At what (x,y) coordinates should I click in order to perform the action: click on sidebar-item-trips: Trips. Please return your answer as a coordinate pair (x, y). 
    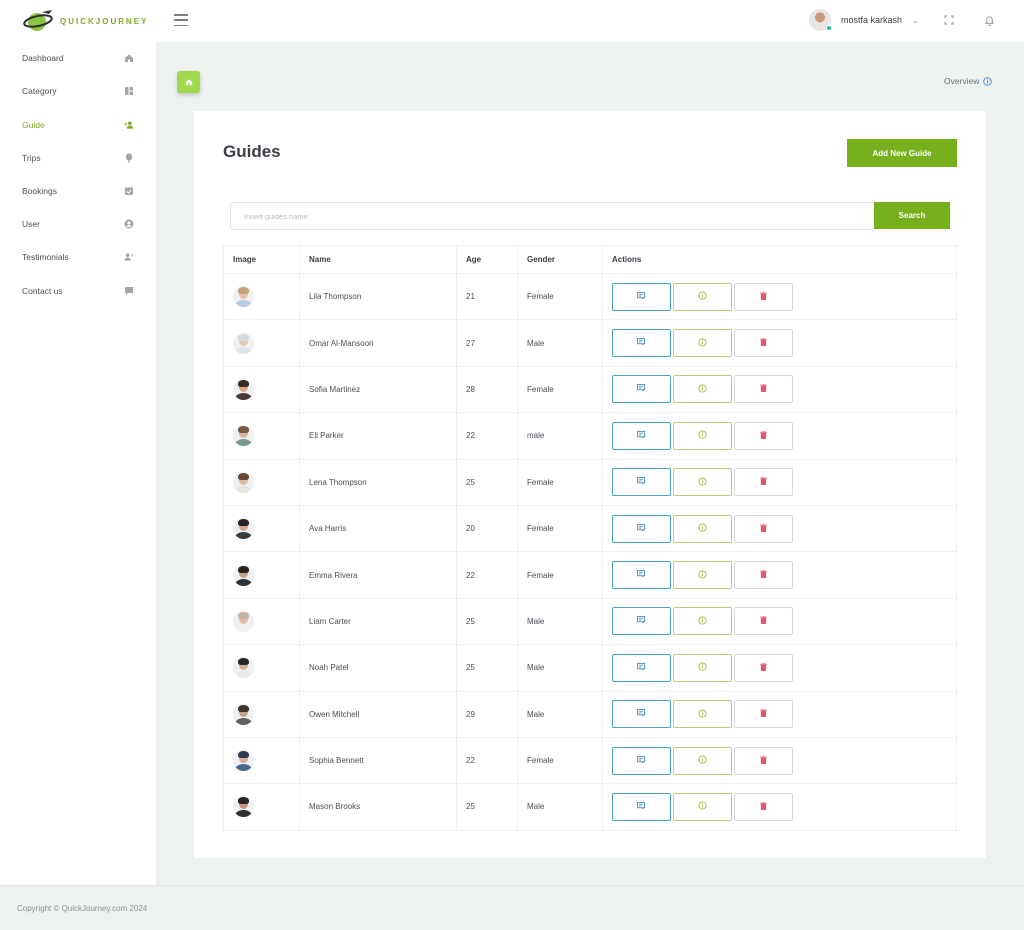
    Looking at the image, I should click on (78, 158).